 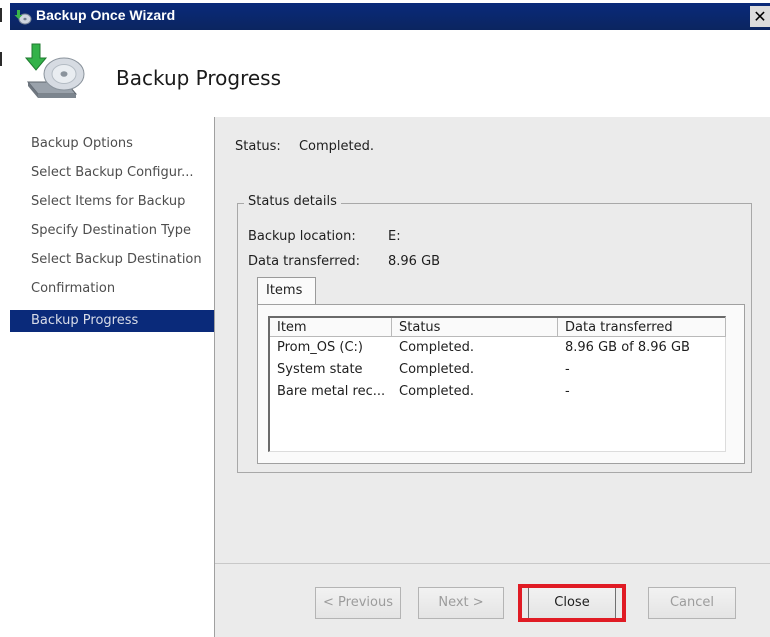 What do you see at coordinates (112, 144) in the screenshot?
I see `sidebar-item-backup-options: Backup Options` at bounding box center [112, 144].